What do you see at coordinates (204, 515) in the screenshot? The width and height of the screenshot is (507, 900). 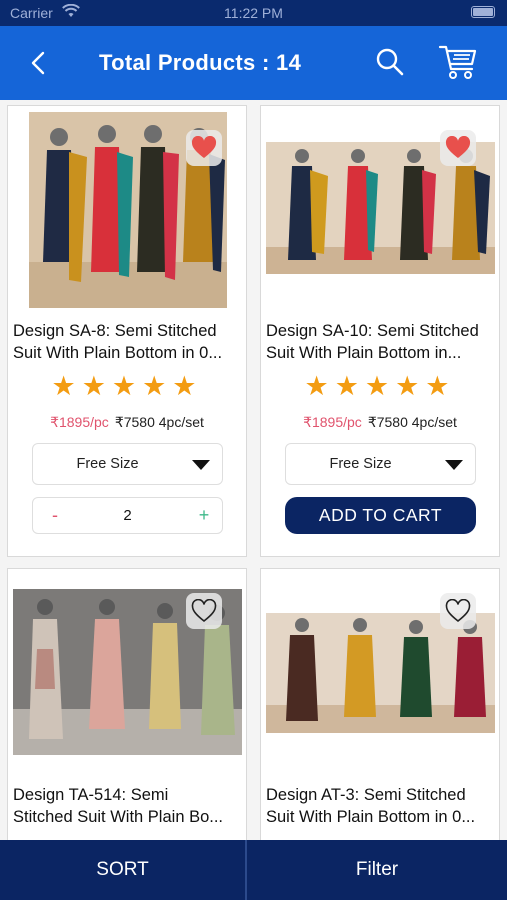 I see `increment-button: +` at bounding box center [204, 515].